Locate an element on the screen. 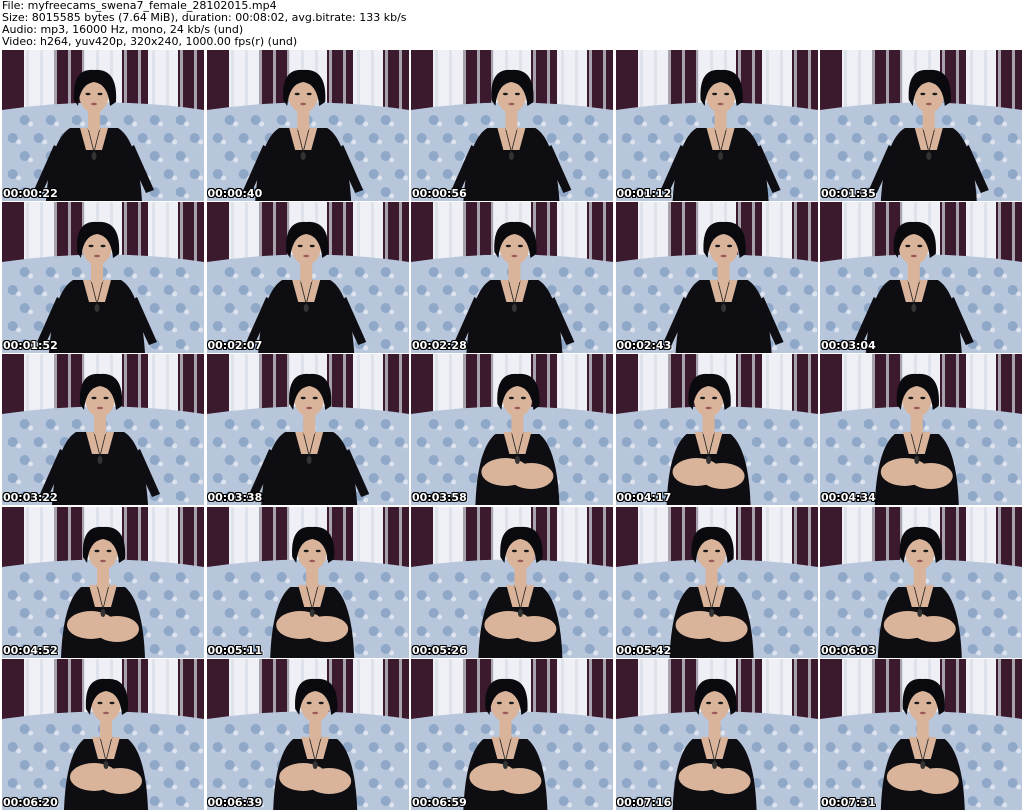 The image size is (1024, 811). video-frame-thumbnail: 00:03:38 is located at coordinates (307, 430).